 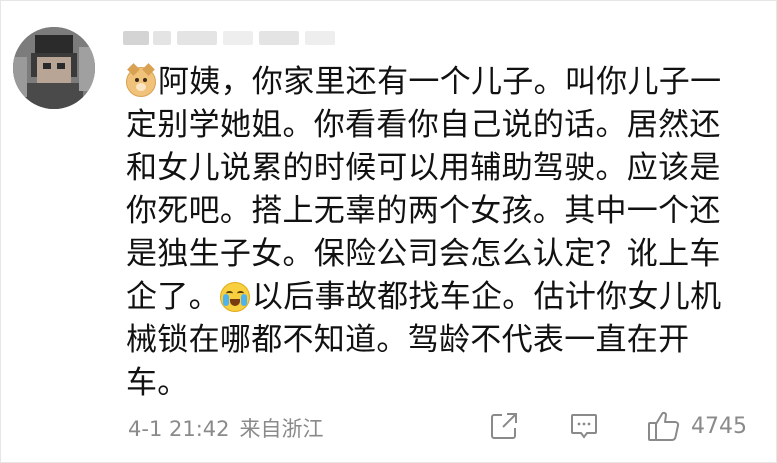 What do you see at coordinates (281, 429) in the screenshot?
I see `location: 来自浙江` at bounding box center [281, 429].